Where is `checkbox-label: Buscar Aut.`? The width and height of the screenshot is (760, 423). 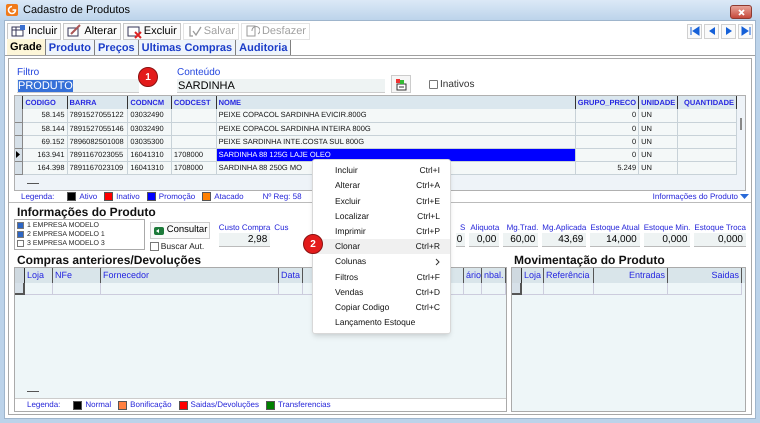 checkbox-label: Buscar Aut. is located at coordinates (182, 246).